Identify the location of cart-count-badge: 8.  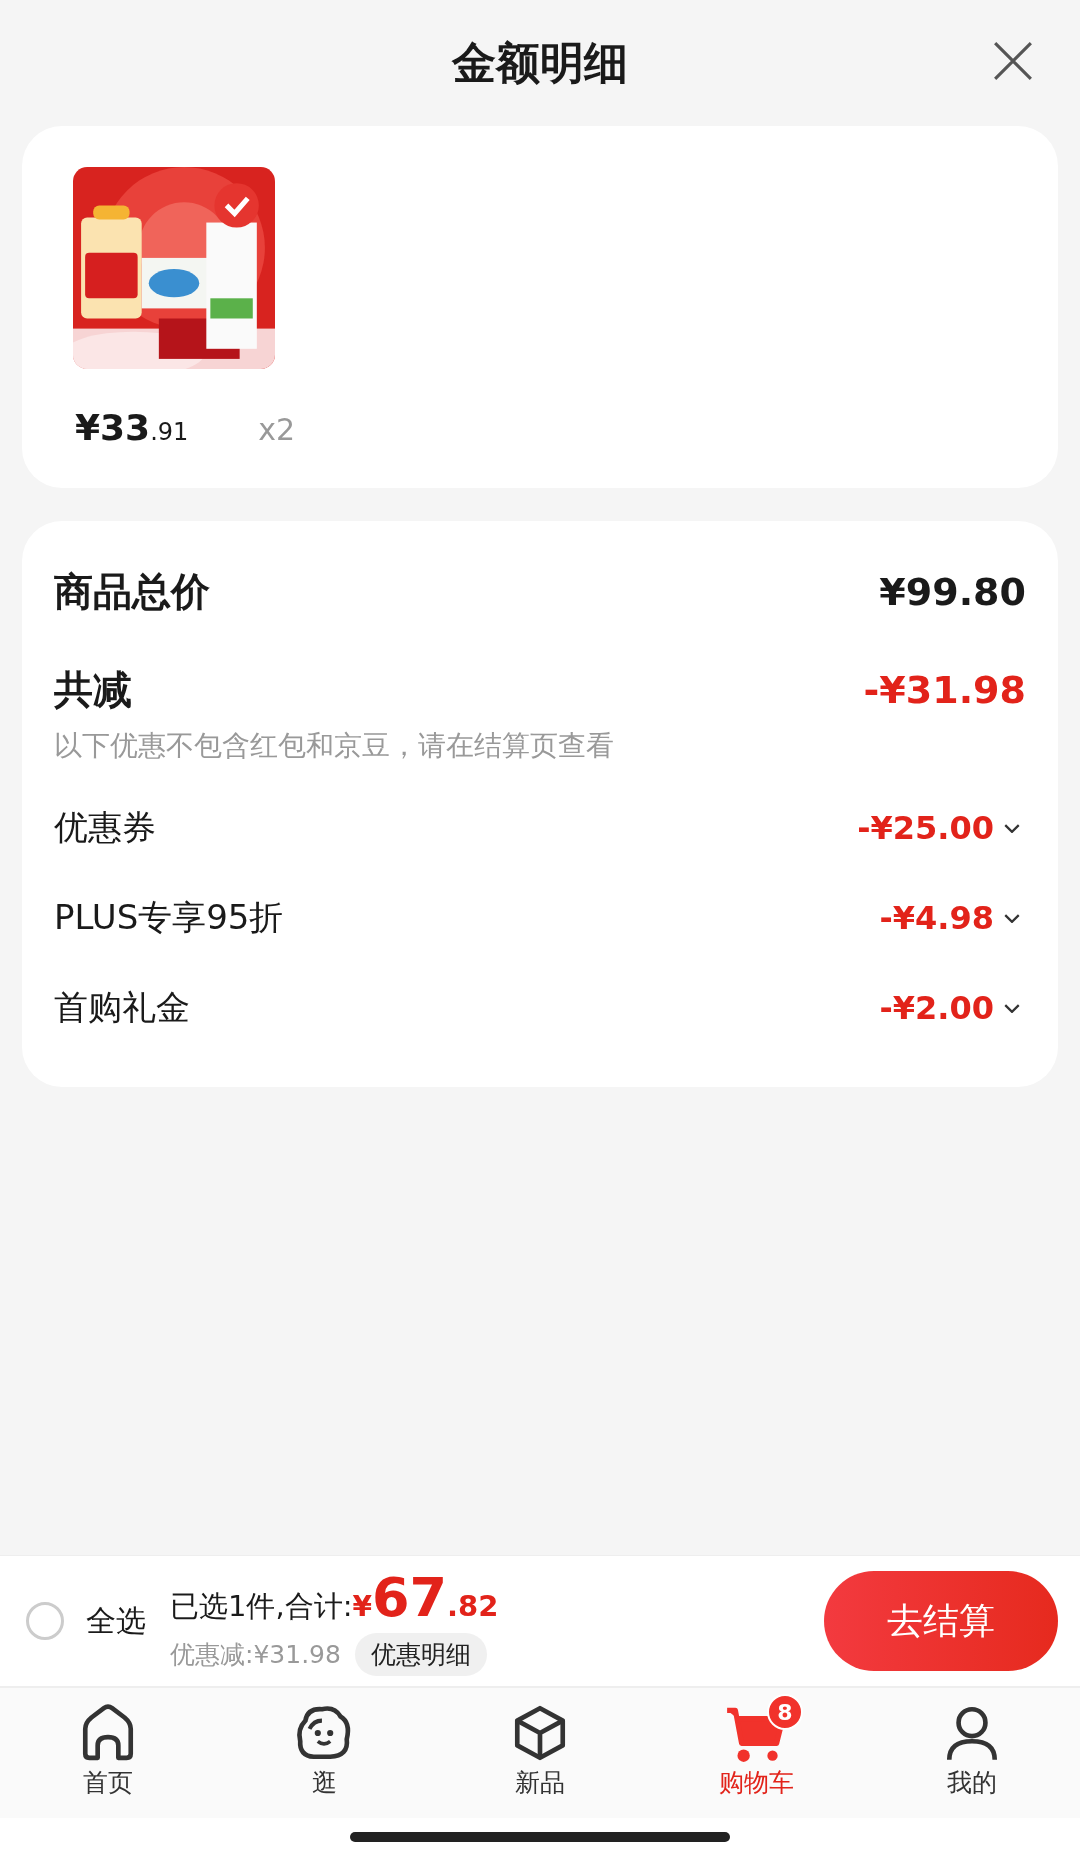
(785, 1712).